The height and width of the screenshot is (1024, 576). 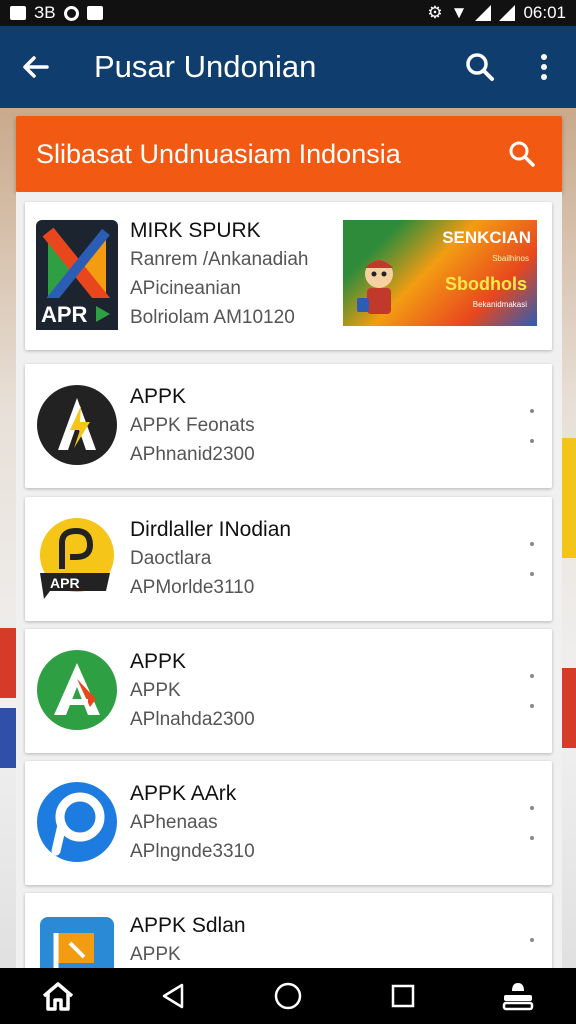 I want to click on featured-line2: APicineanian, so click(x=185, y=288).